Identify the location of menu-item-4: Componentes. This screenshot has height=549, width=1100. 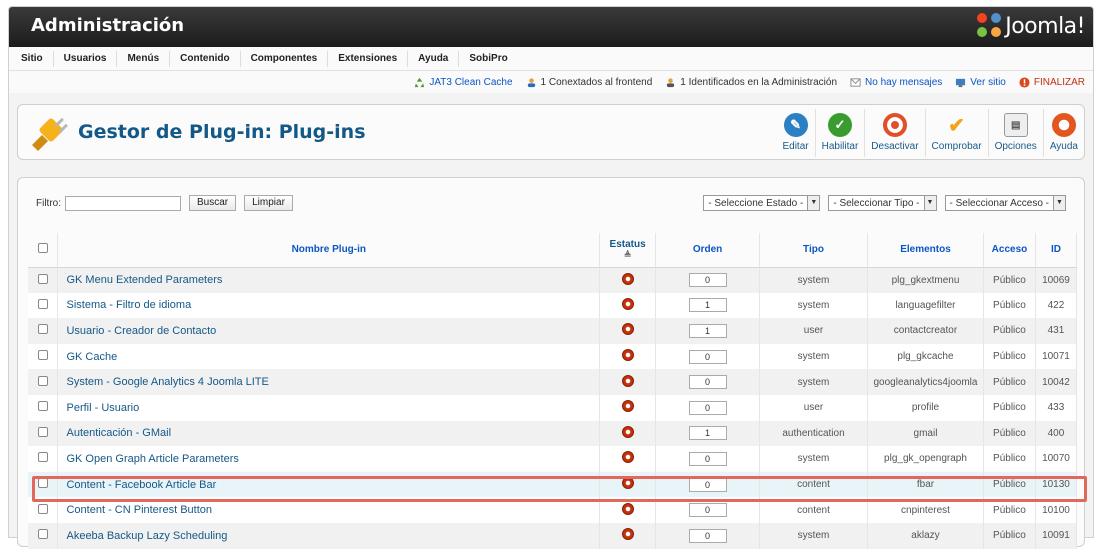
(285, 58).